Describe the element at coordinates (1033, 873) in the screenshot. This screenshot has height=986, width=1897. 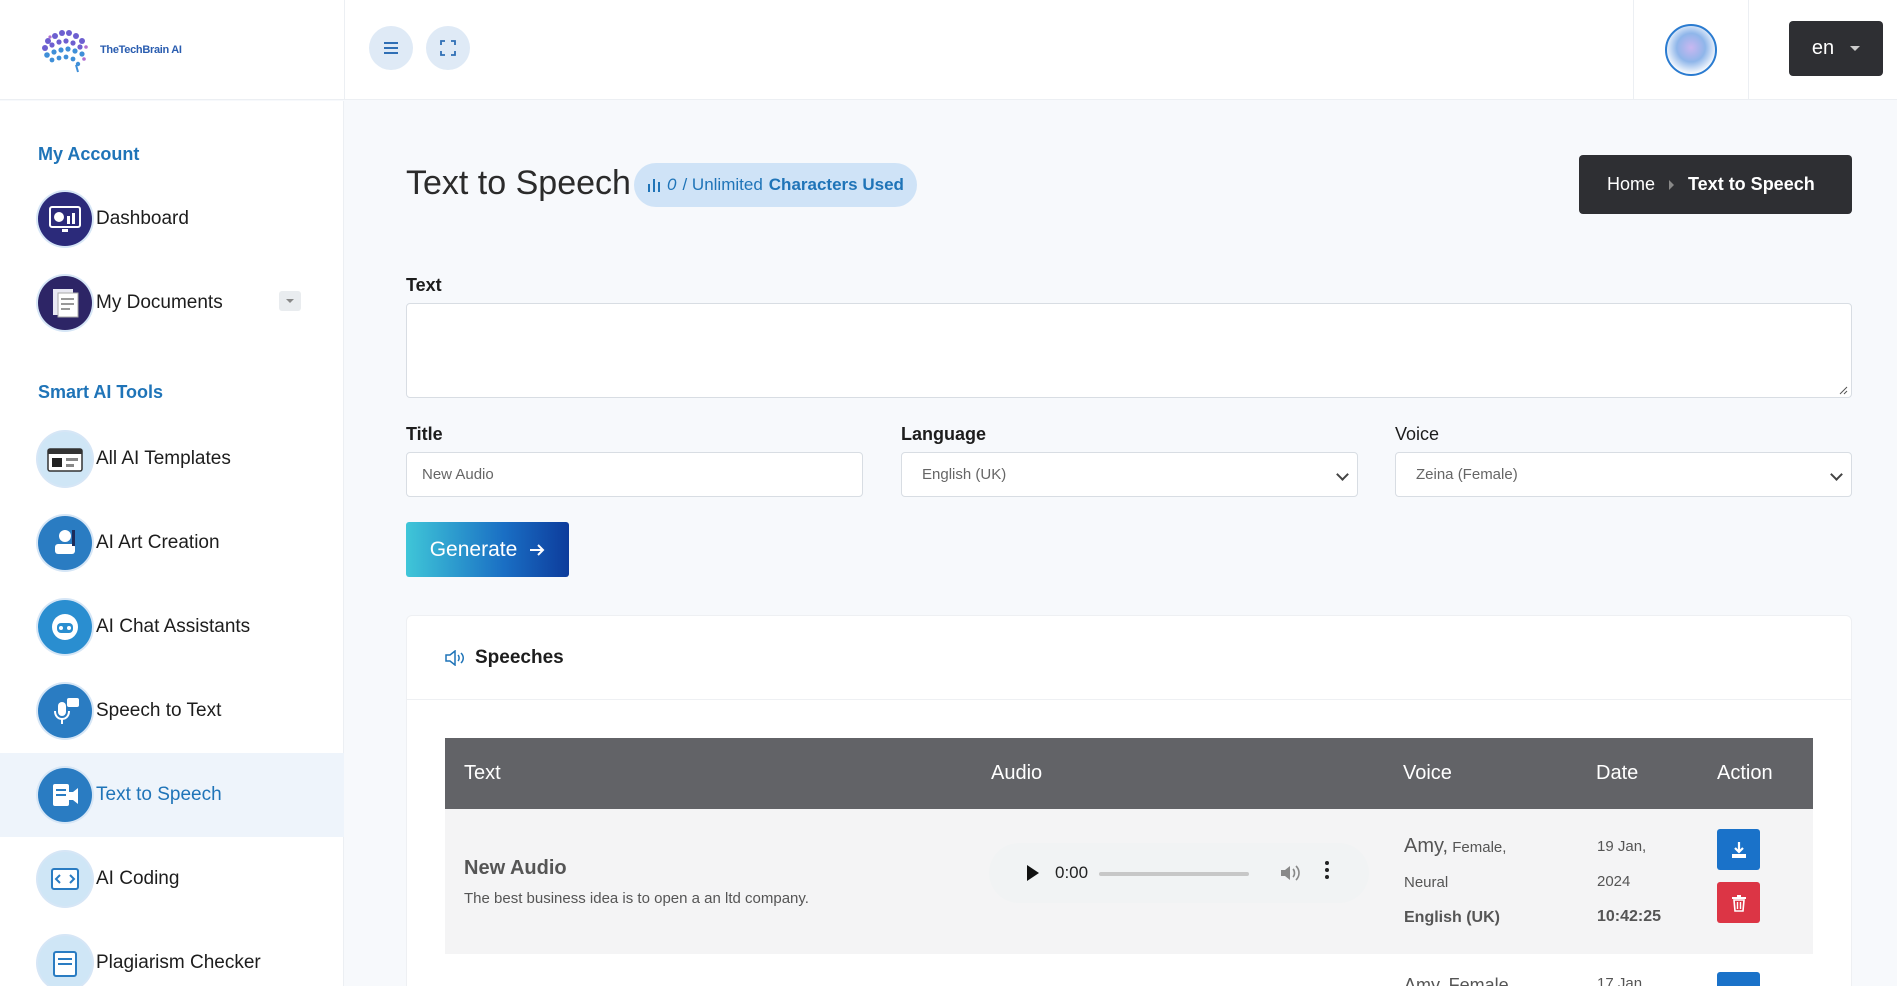
I see `play-icon` at that location.